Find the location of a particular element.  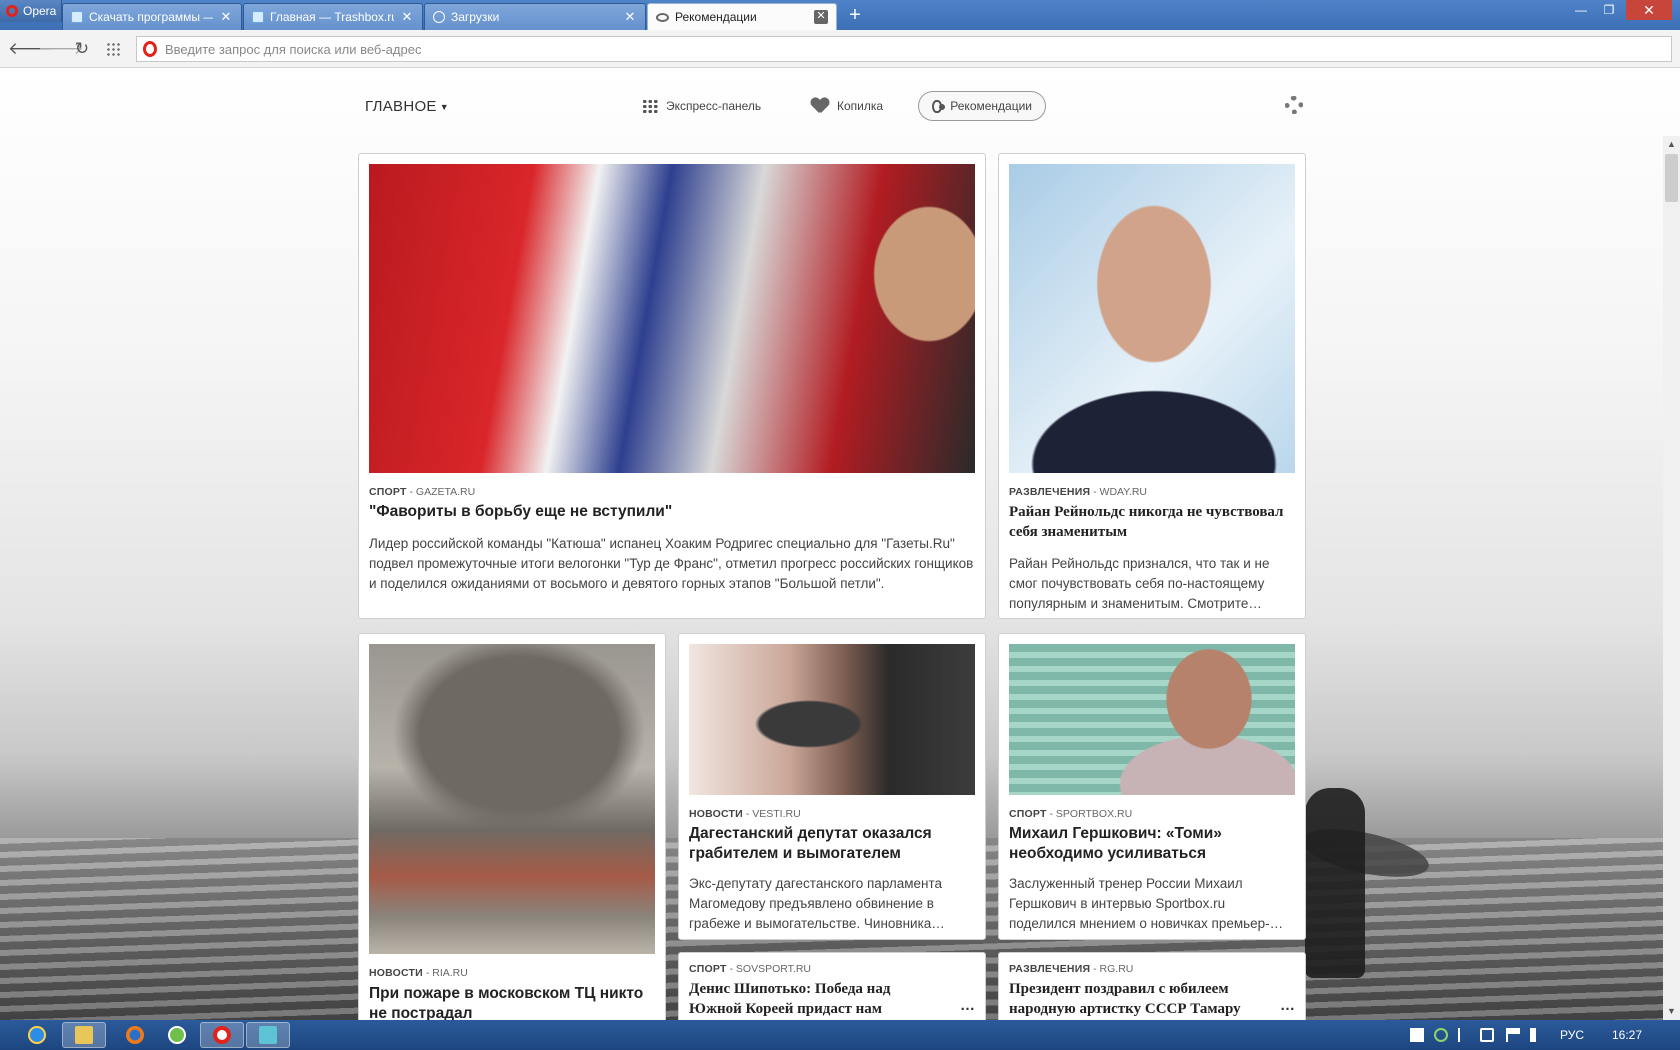

speed-dial-grid-icon is located at coordinates (113, 49).